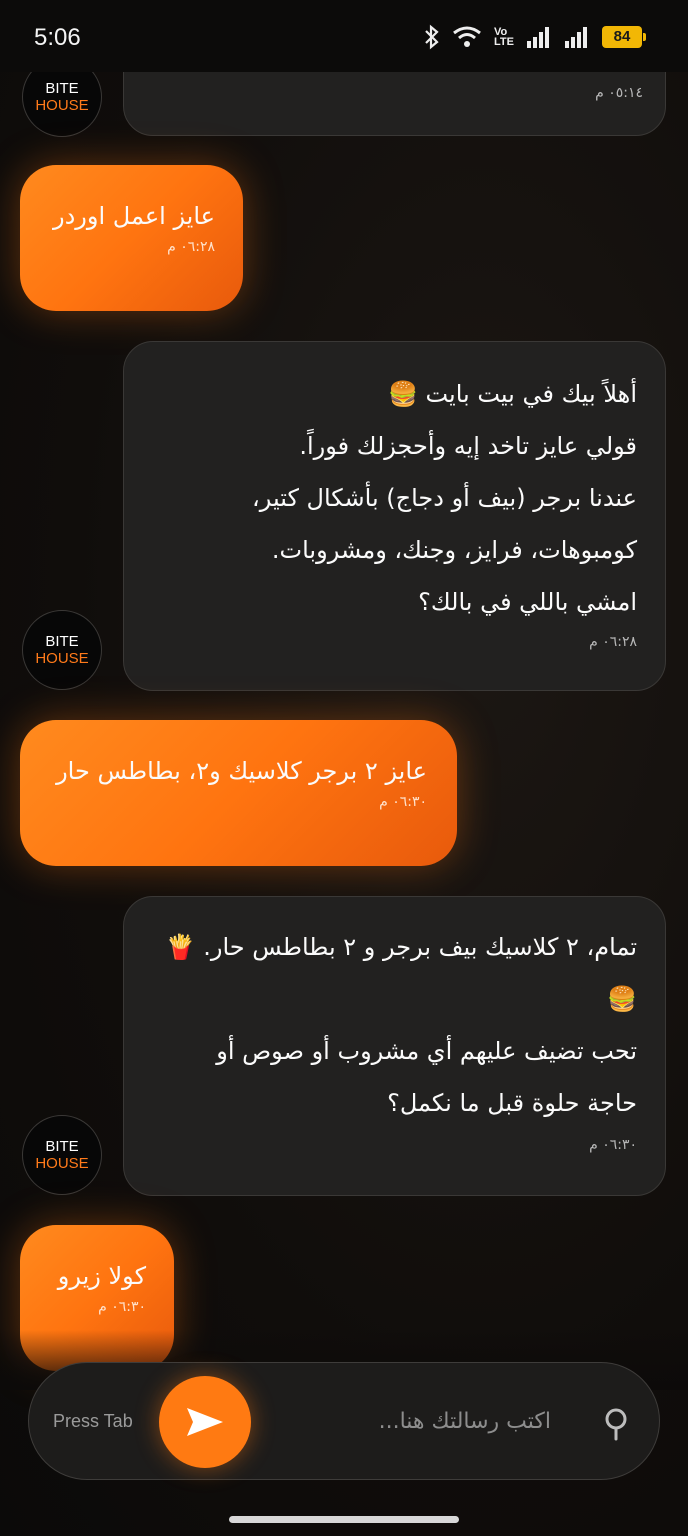  Describe the element at coordinates (622, 999) in the screenshot. I see `message-line: 🍔` at that location.